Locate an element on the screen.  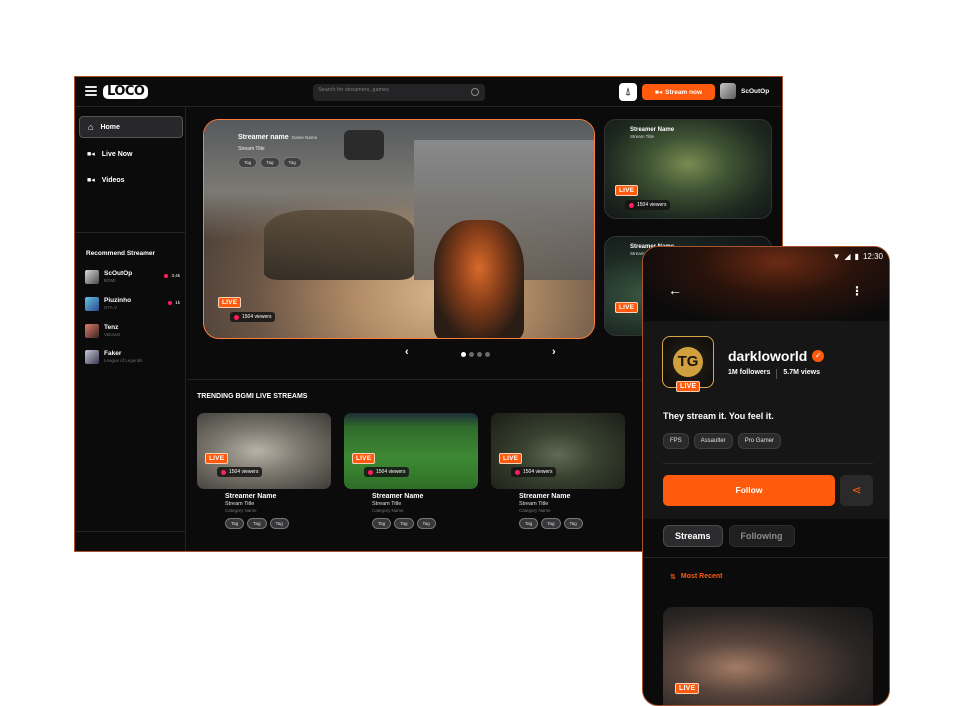
tag: FPS is located at coordinates (676, 441).